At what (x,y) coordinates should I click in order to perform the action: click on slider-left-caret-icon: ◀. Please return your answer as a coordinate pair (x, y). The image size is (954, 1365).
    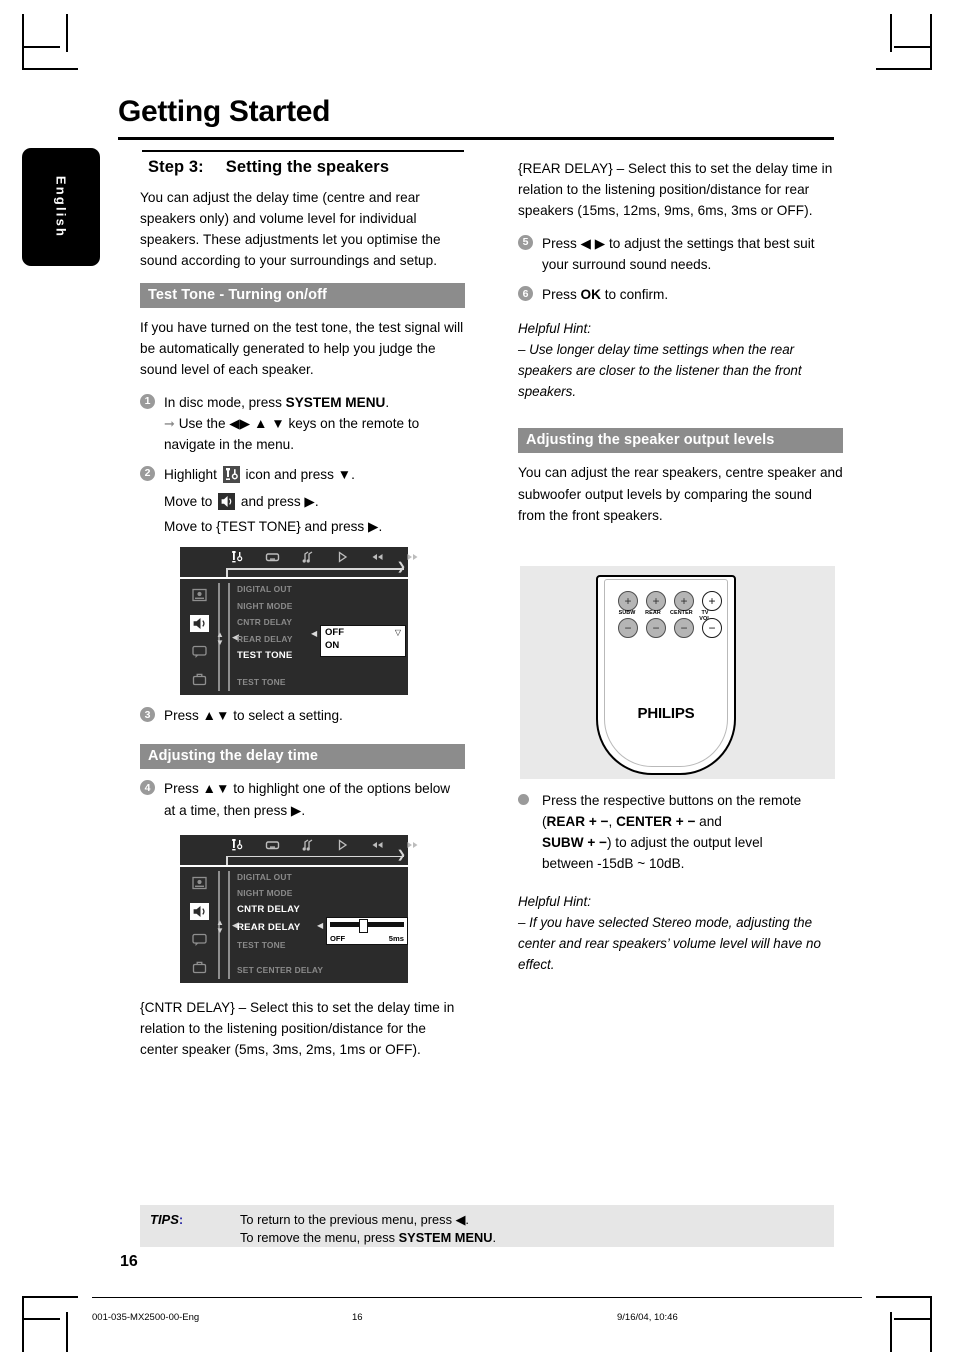
    Looking at the image, I should click on (320, 925).